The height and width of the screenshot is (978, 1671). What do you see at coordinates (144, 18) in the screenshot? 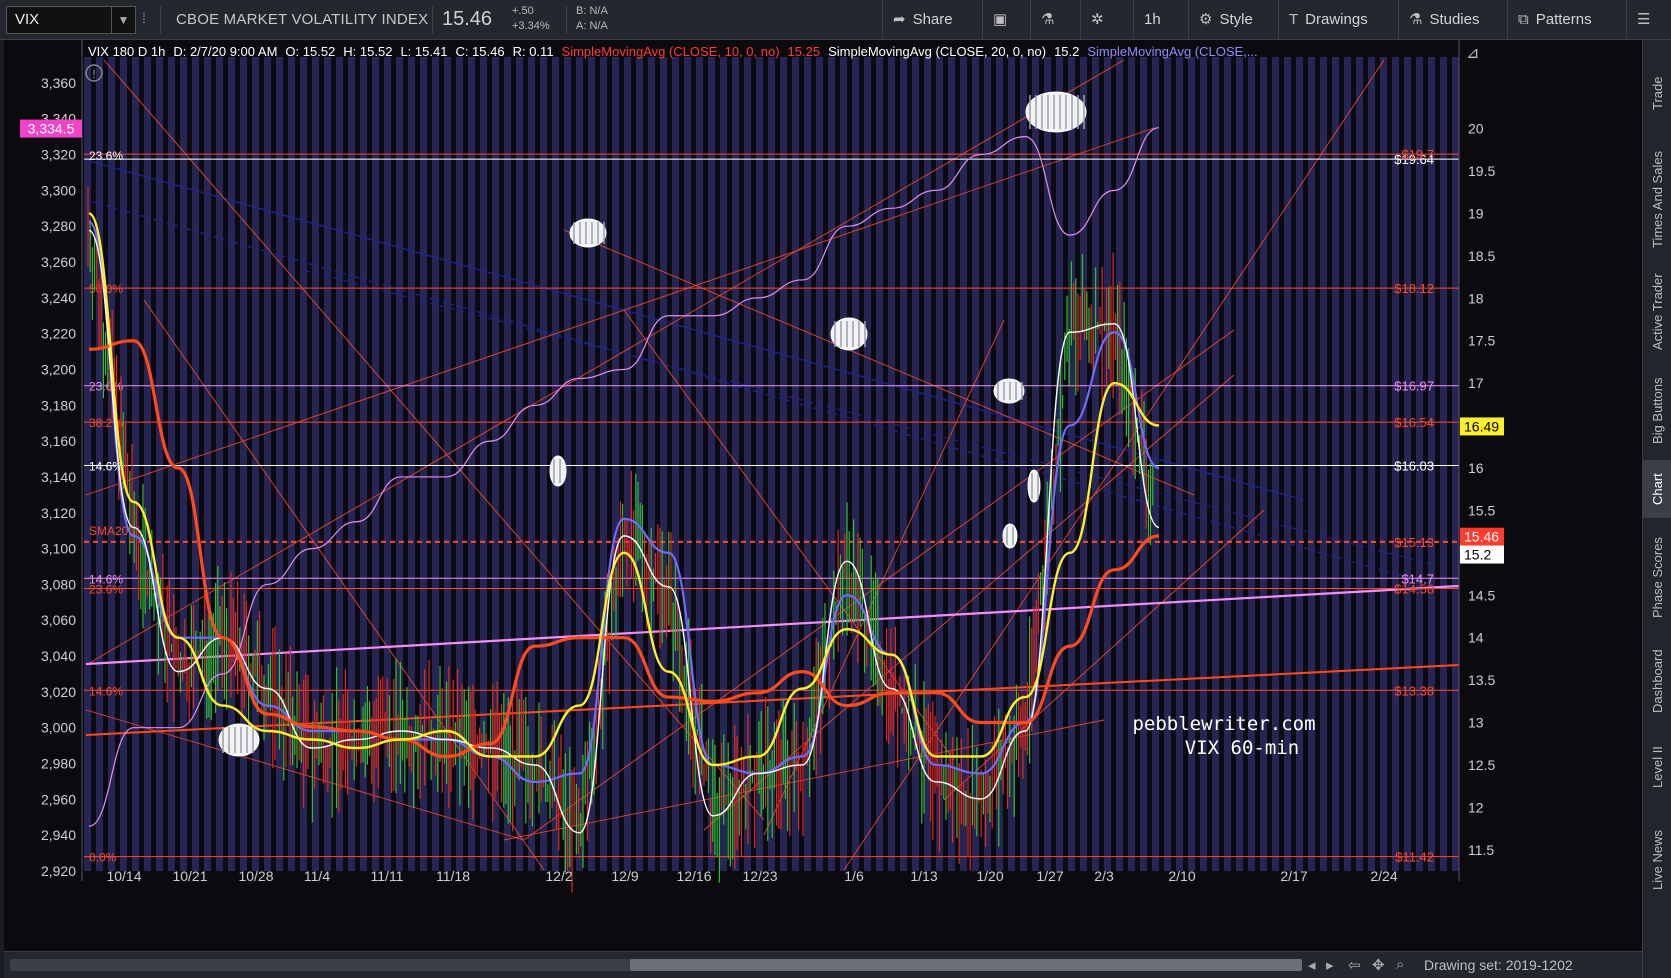
I see `link-icon: ⁞` at bounding box center [144, 18].